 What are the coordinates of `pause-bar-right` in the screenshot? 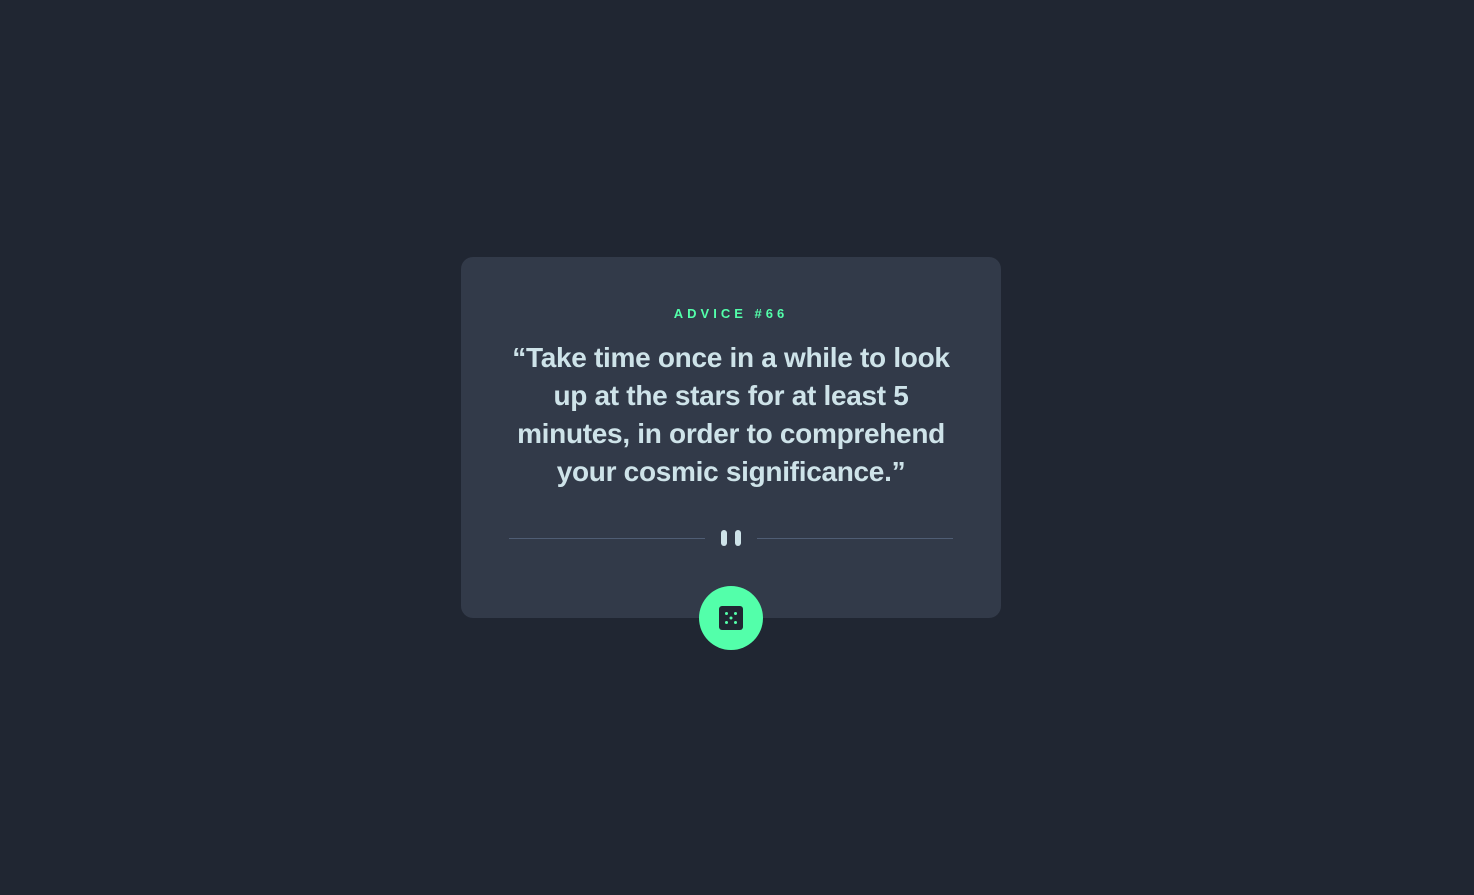 It's located at (738, 538).